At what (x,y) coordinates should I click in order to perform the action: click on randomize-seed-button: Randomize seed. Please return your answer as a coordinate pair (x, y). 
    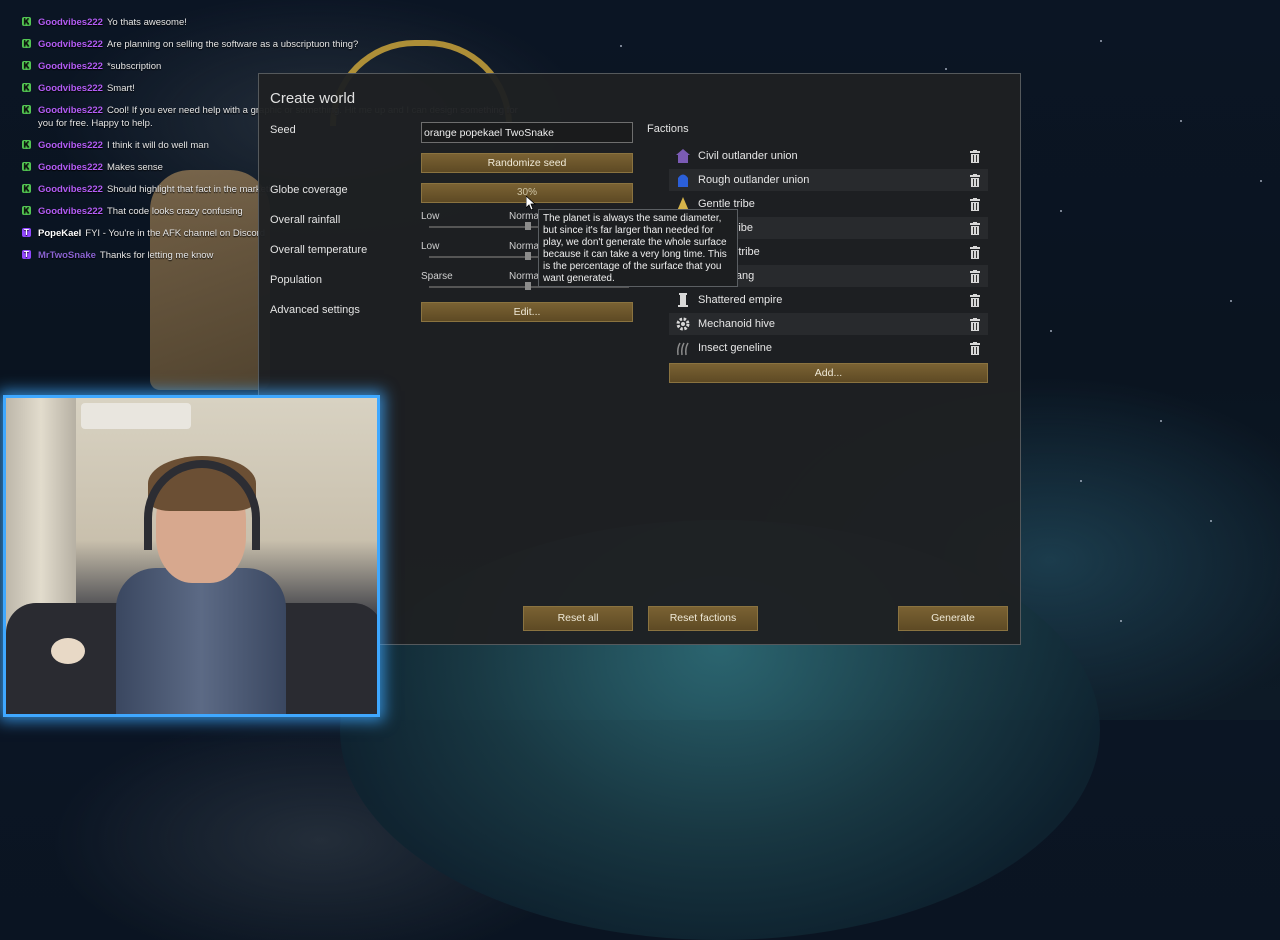
    Looking at the image, I should click on (527, 163).